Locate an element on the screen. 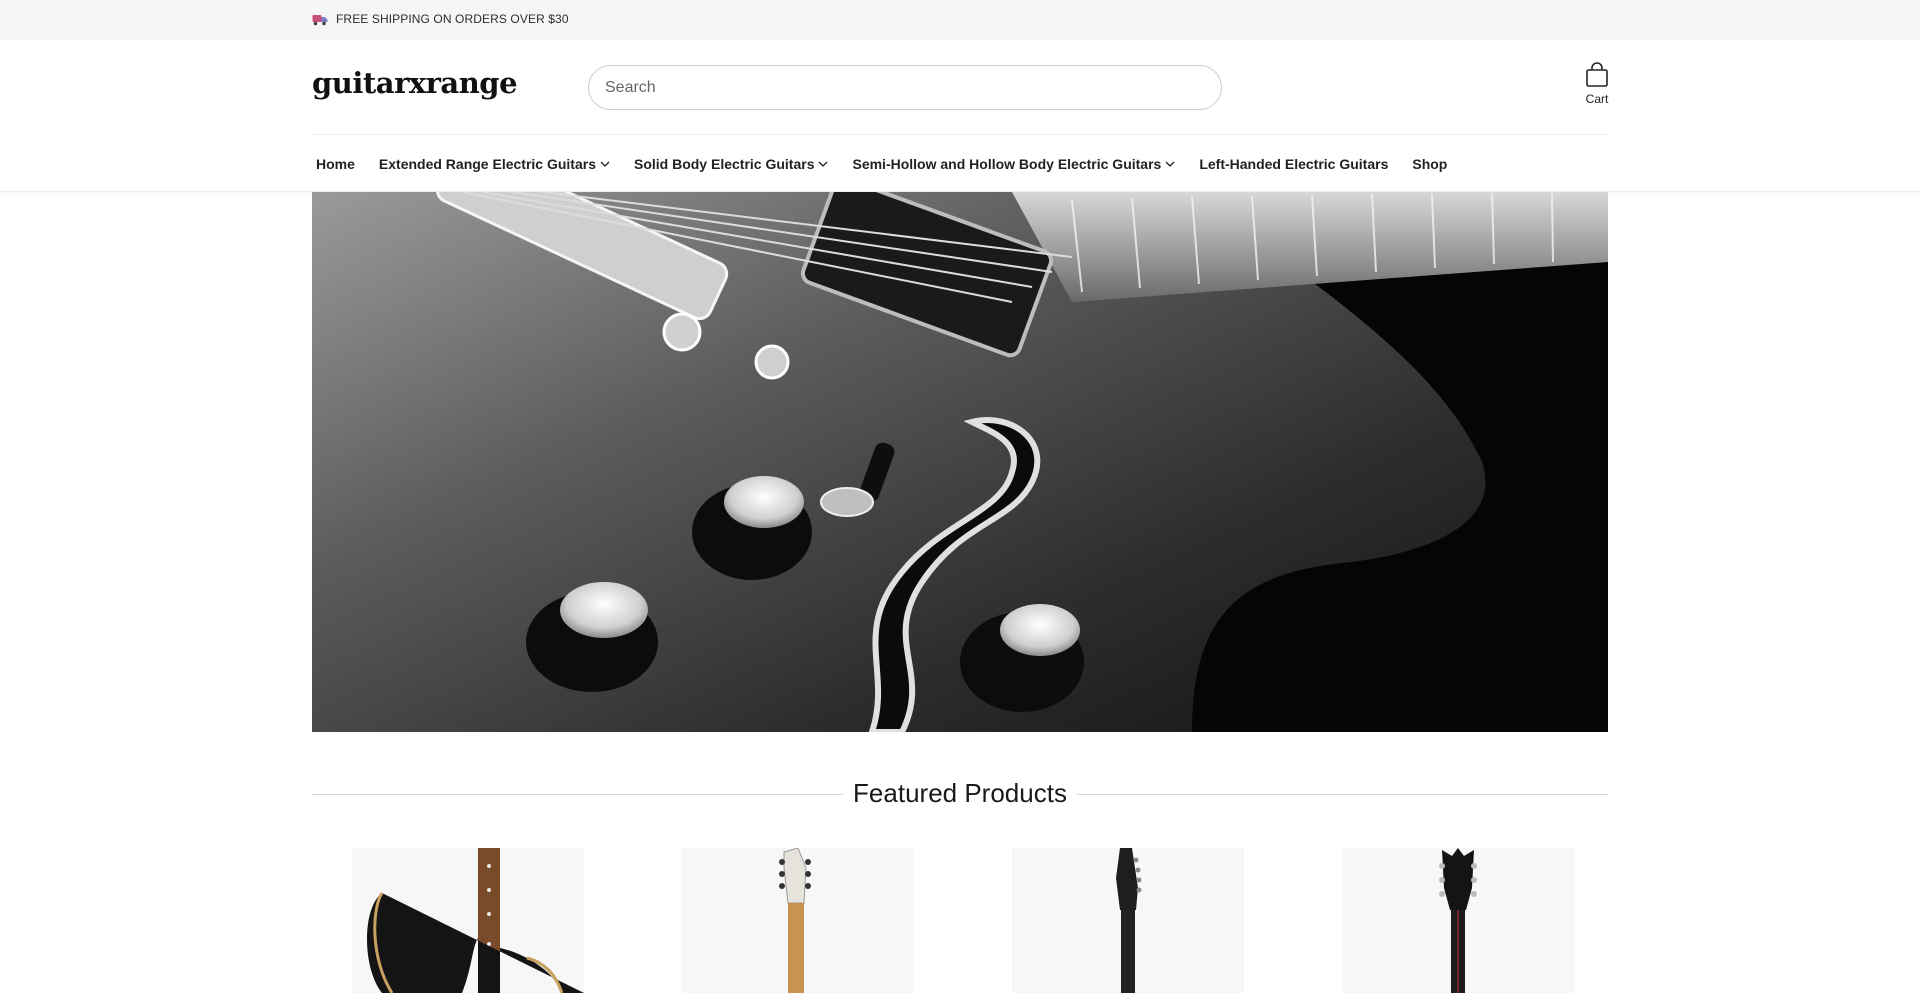 The height and width of the screenshot is (993, 1920). section-title-text: Featured Products is located at coordinates (960, 793).